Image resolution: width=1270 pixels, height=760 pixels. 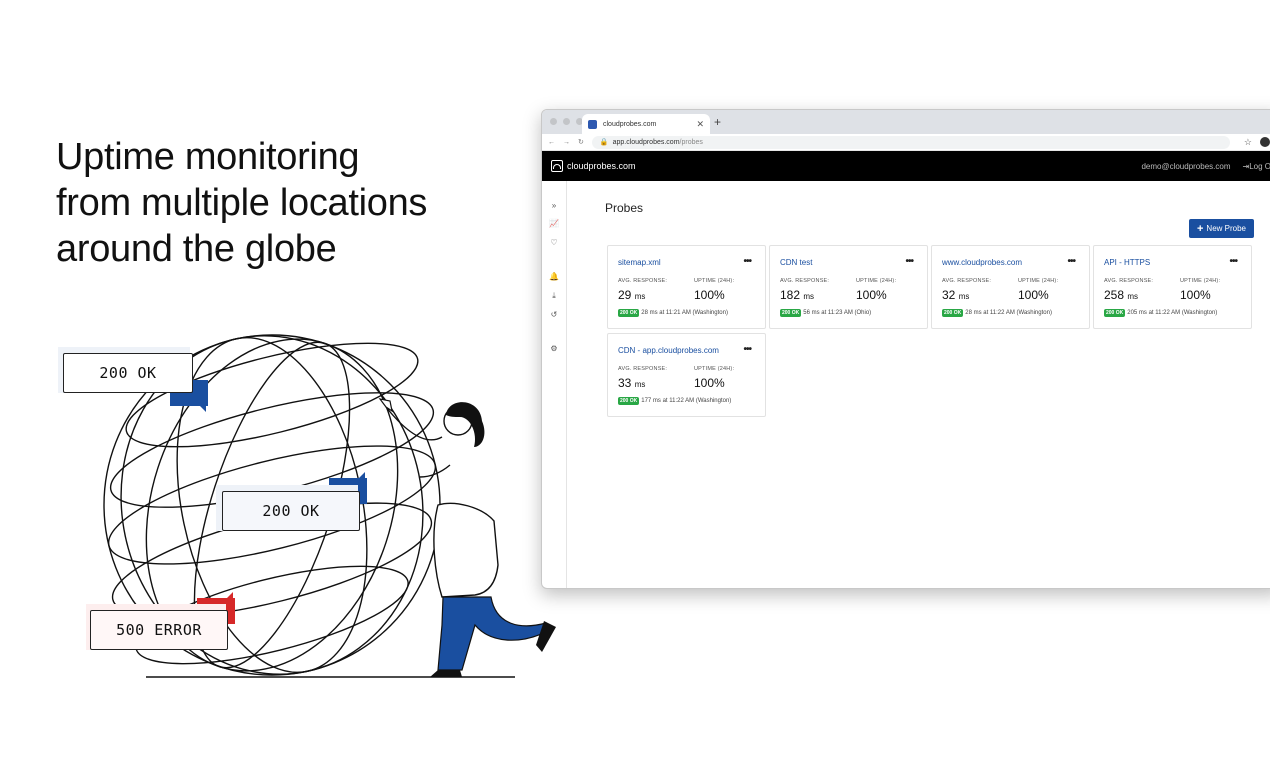 I want to click on last-check-text: 28 ms at 11:22 AM (Washington), so click(x=1008, y=313).